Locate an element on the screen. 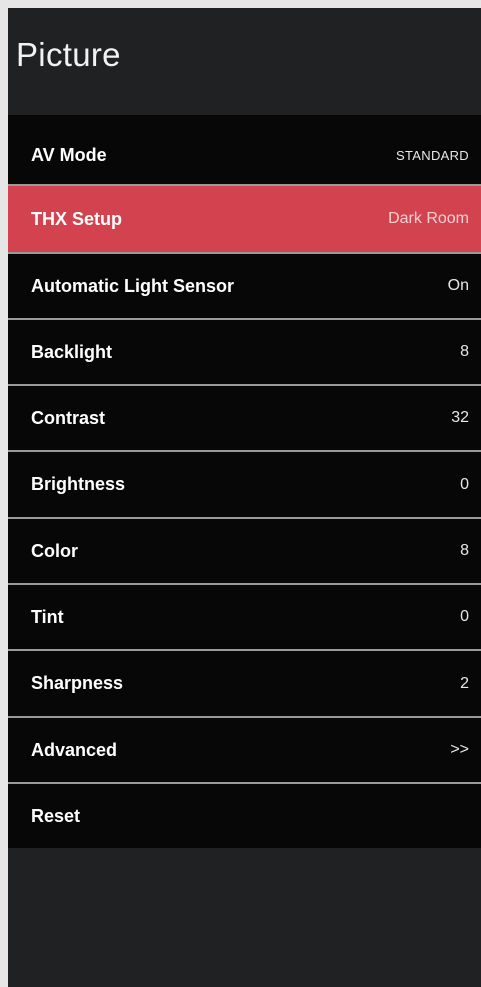  menu-item-reset: Reset is located at coordinates (244, 816).